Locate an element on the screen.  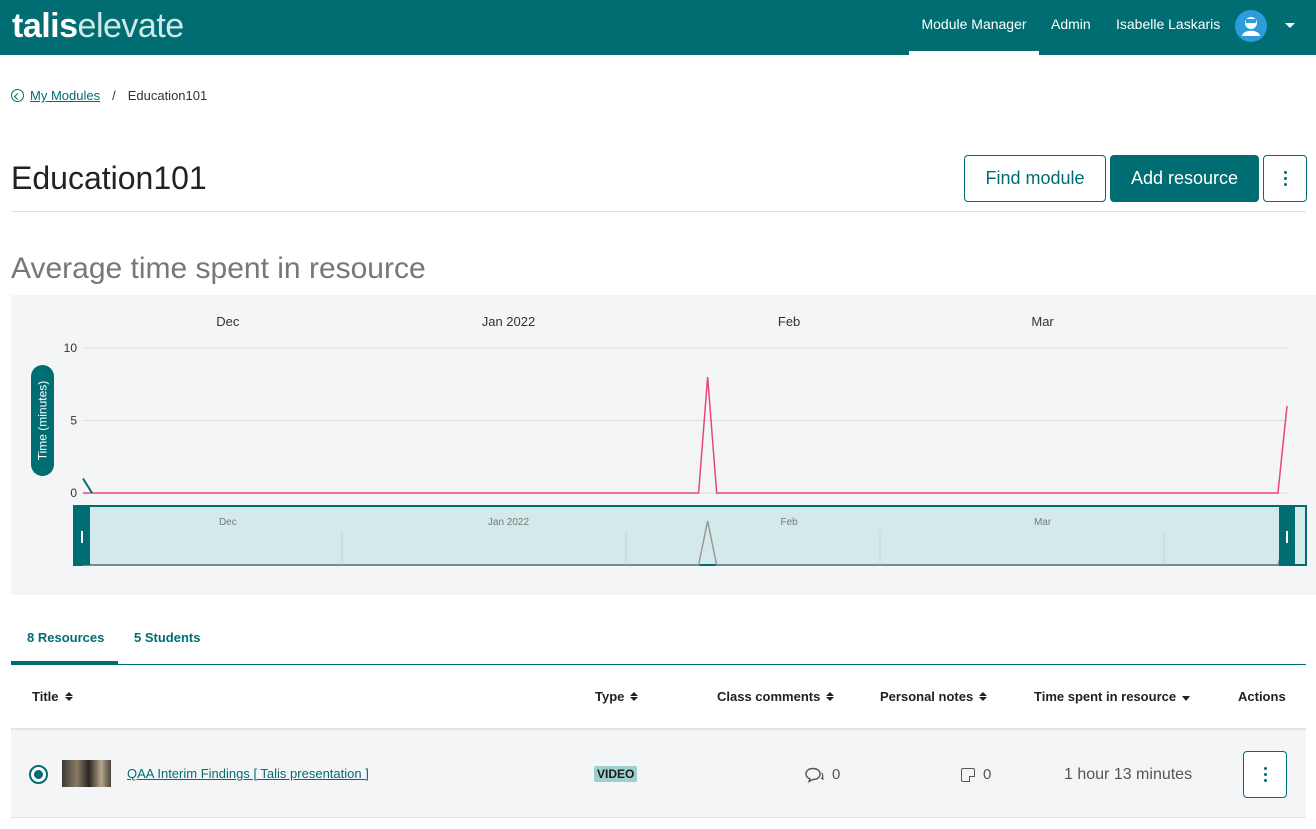
y-tick-label: 5 is located at coordinates (73, 421).